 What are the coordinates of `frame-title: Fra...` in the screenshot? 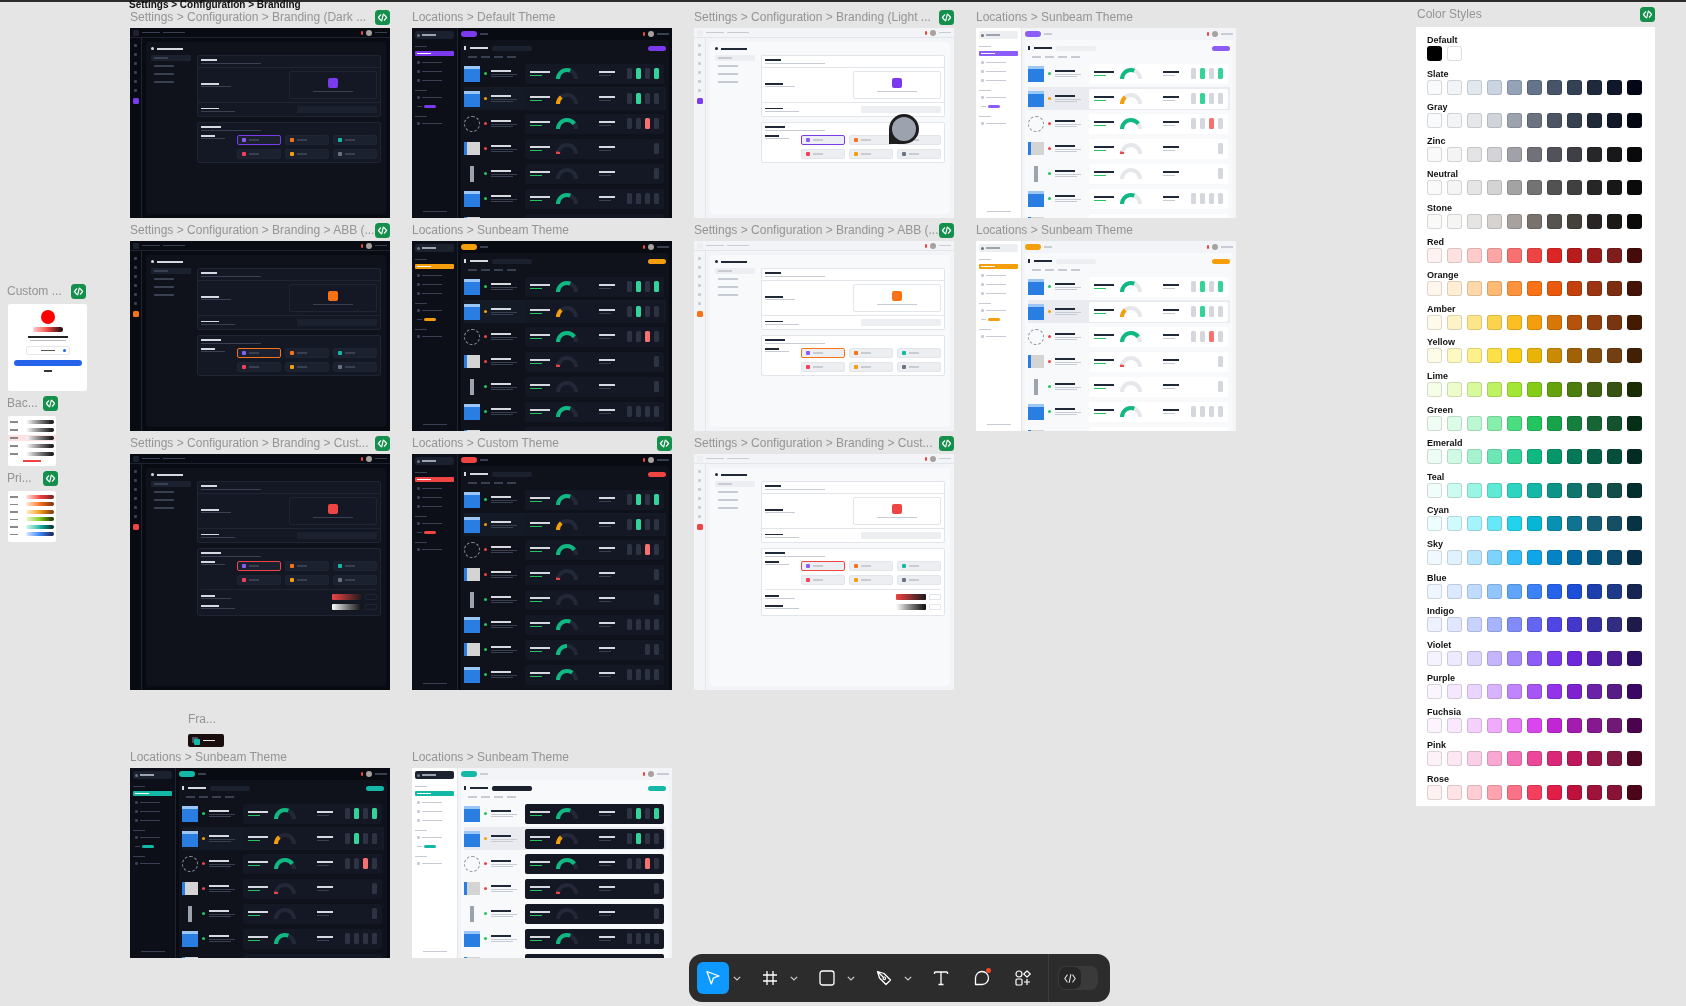 It's located at (202, 719).